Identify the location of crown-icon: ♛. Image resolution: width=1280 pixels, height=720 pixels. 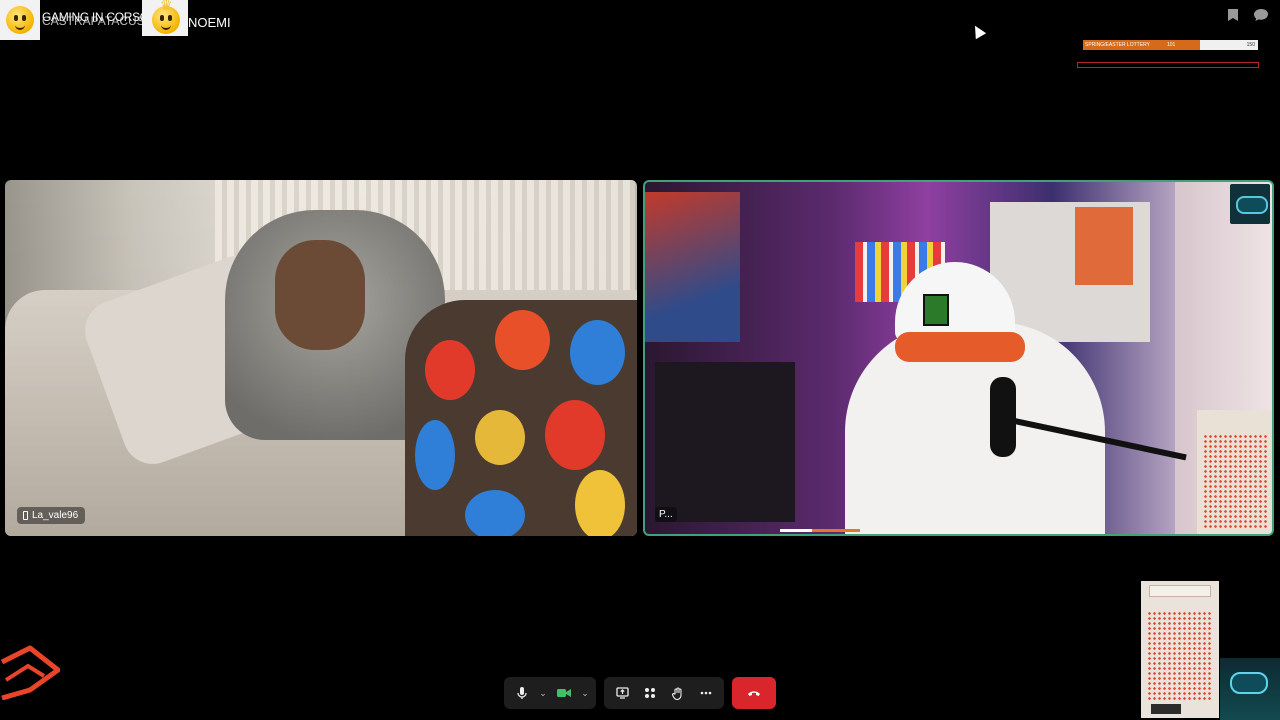
(166, 6).